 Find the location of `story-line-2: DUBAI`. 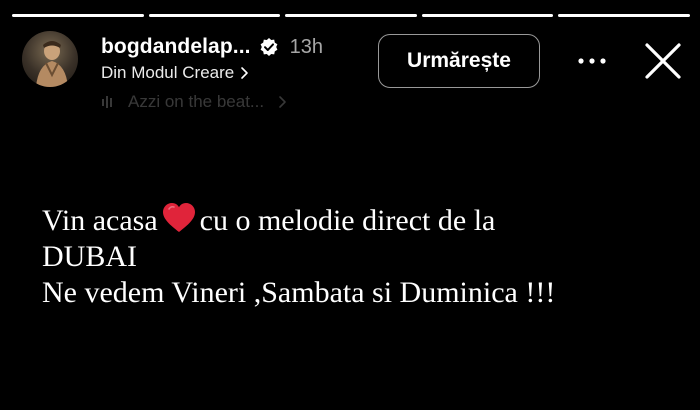

story-line-2: DUBAI is located at coordinates (89, 256).